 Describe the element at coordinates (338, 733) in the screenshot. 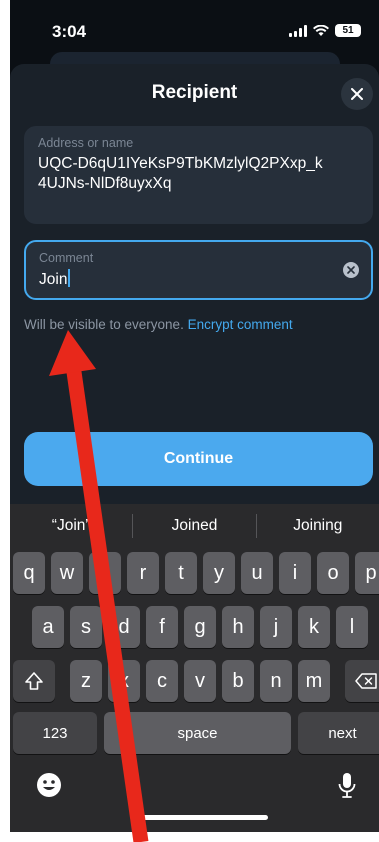

I see `next-key: next` at that location.